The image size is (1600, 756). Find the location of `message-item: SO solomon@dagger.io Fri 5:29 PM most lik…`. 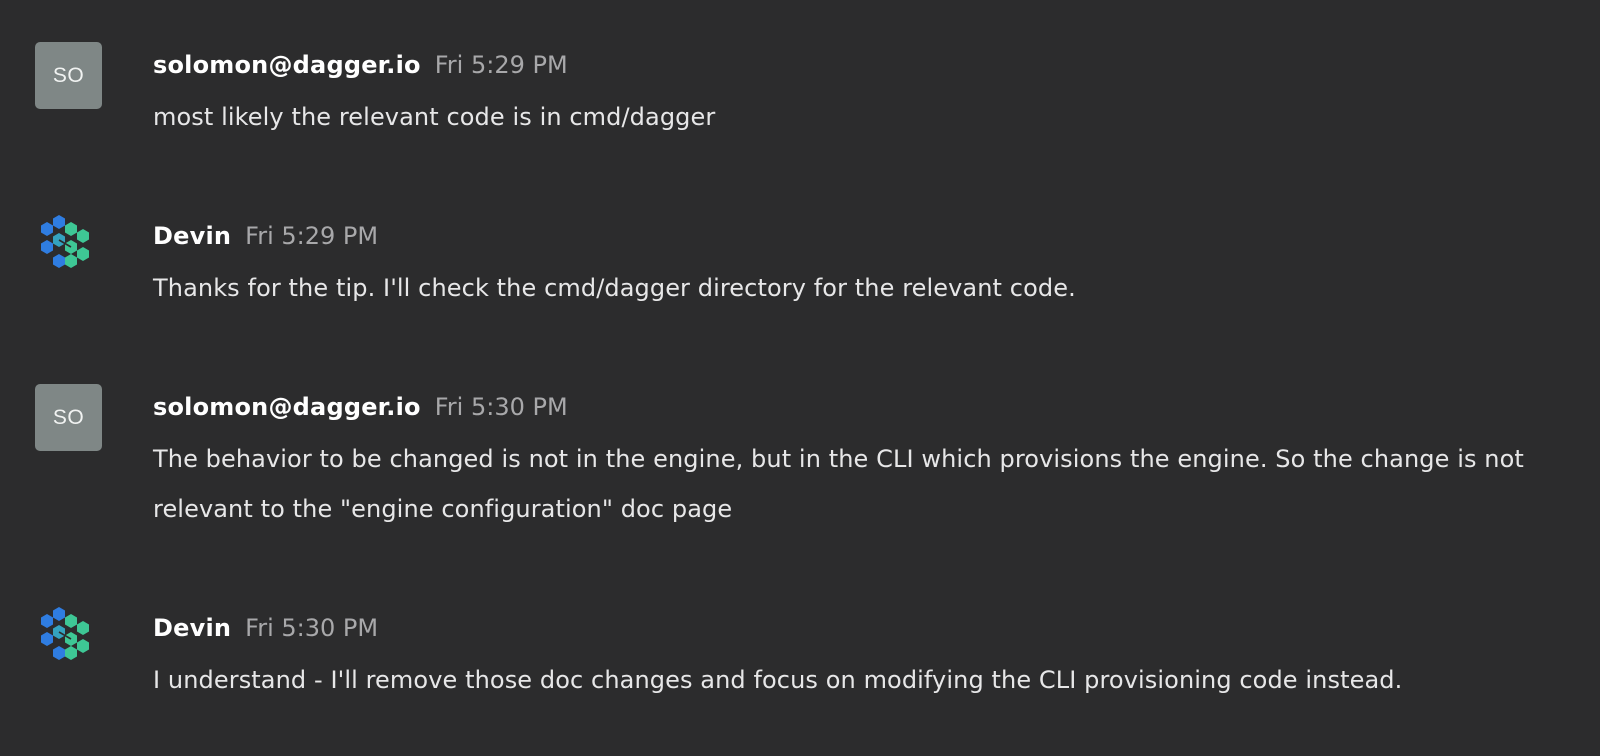

message-item: SO solomon@dagger.io Fri 5:29 PM most lik… is located at coordinates (800, 97).